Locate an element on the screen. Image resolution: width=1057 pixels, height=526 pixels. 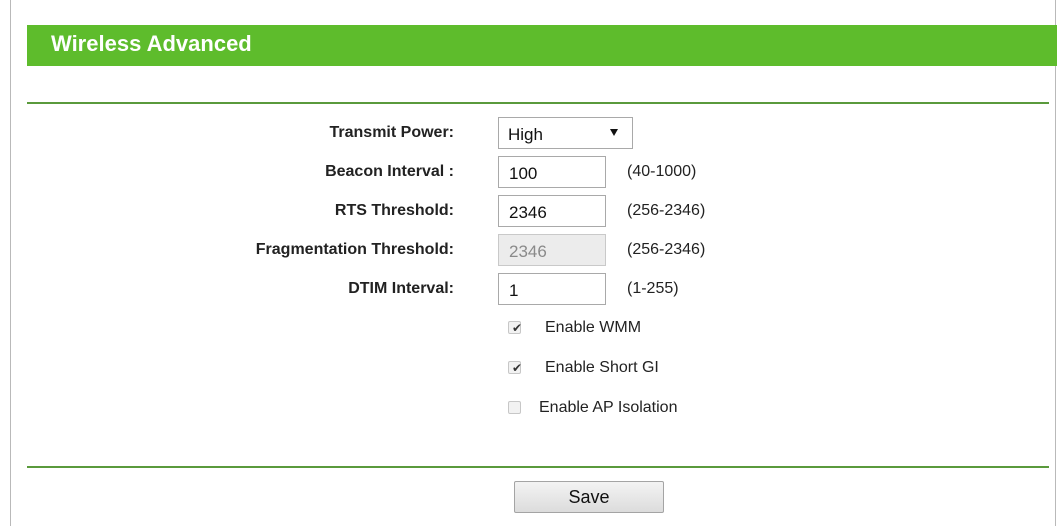
enable-ap-isolation-row: Enable AP Isolation is located at coordinates (618, 409).